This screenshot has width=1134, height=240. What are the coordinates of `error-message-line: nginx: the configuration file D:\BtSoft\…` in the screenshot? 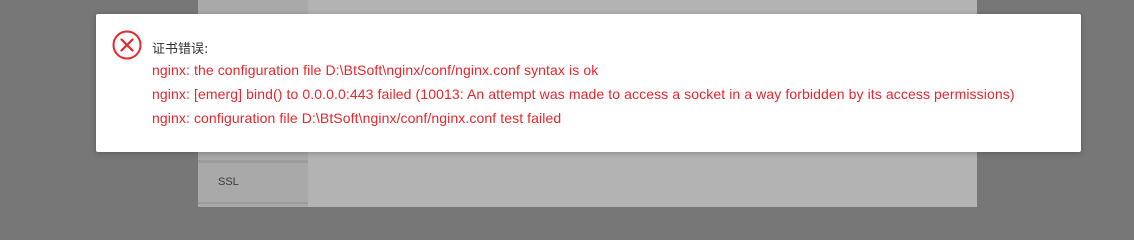 It's located at (375, 70).